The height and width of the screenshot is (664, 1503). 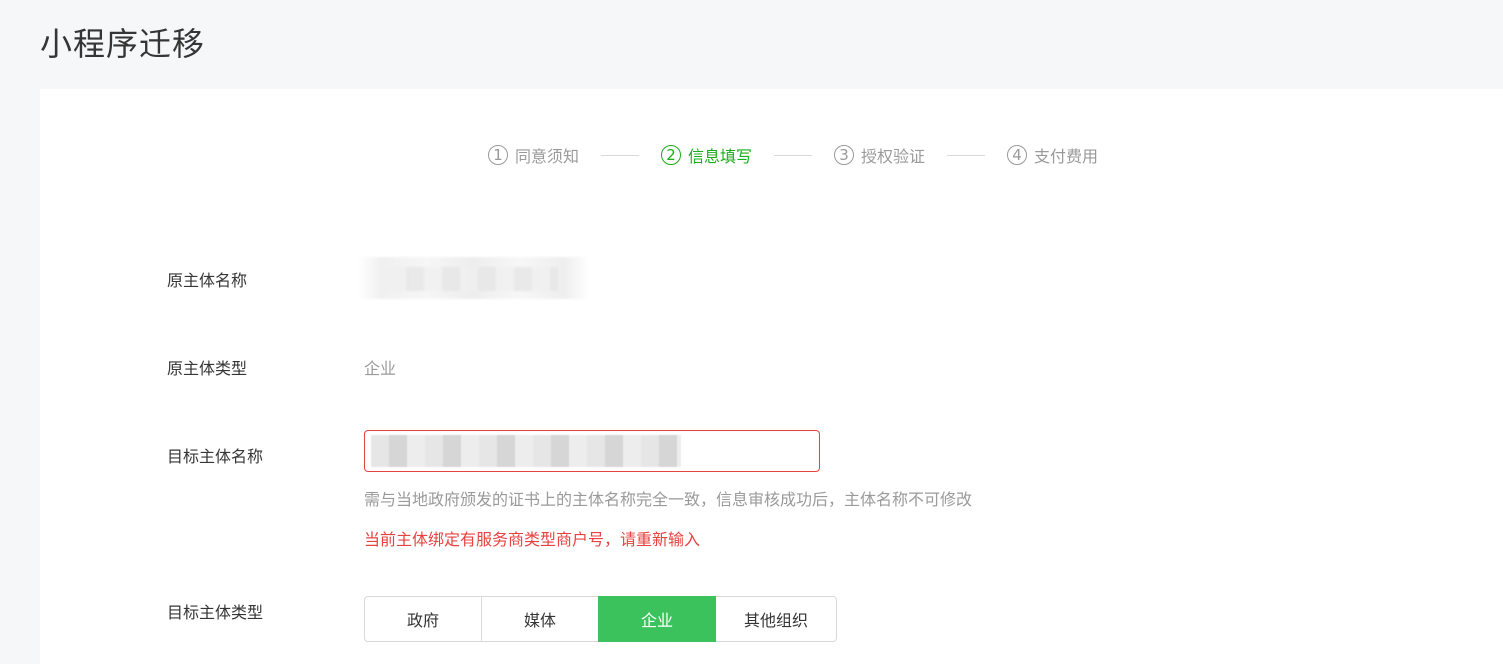 I want to click on step-agree-notice: 1 同意须知, so click(x=533, y=155).